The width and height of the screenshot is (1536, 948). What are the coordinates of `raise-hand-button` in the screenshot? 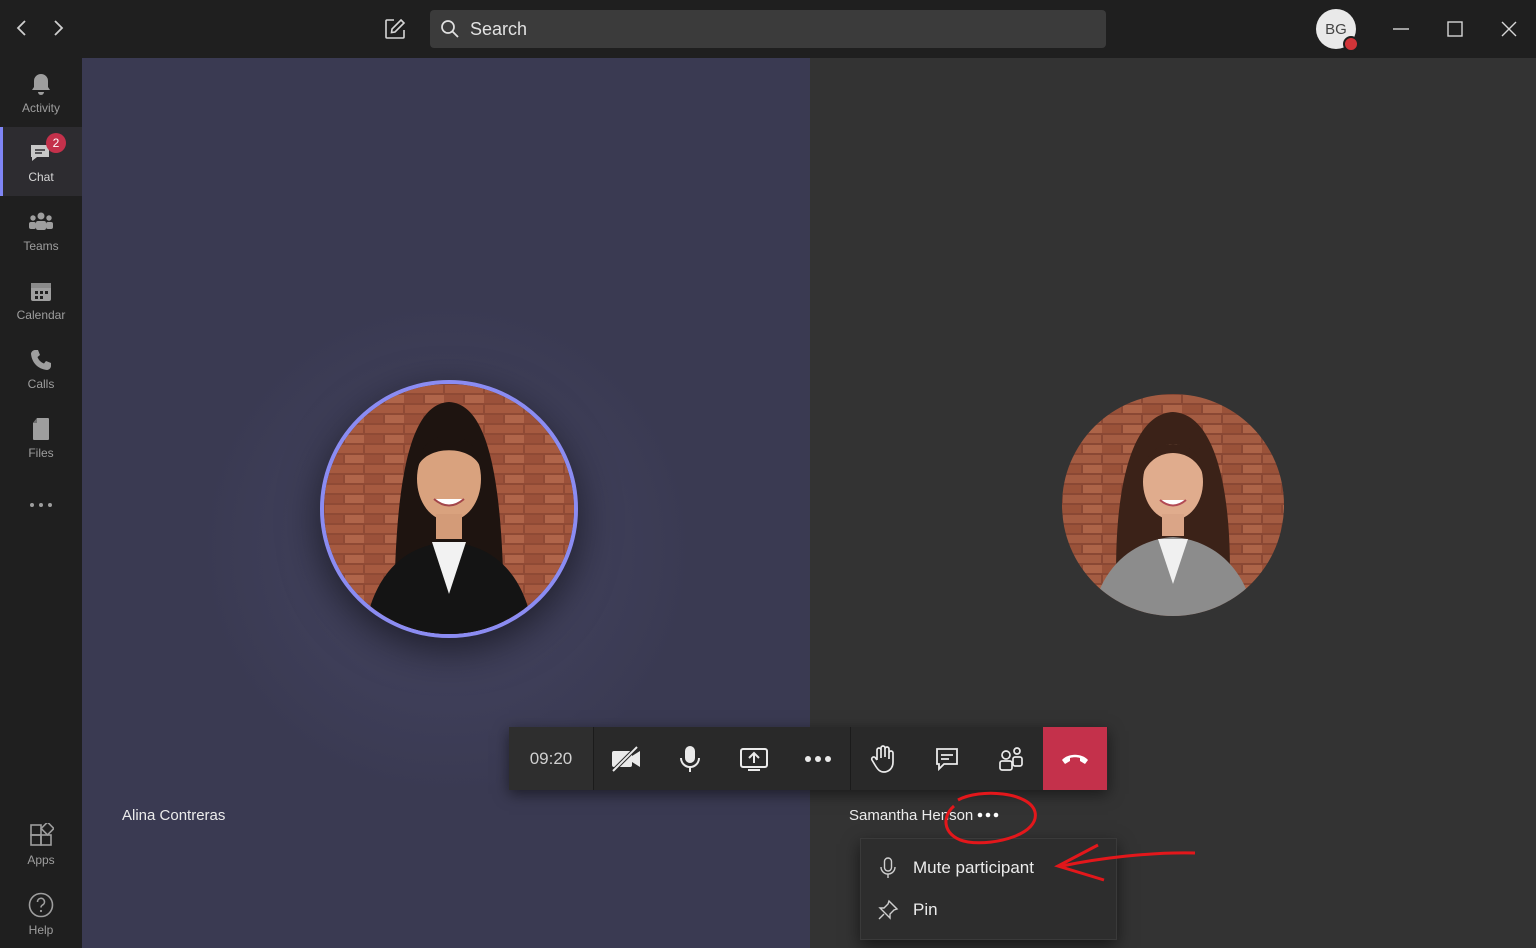 It's located at (883, 758).